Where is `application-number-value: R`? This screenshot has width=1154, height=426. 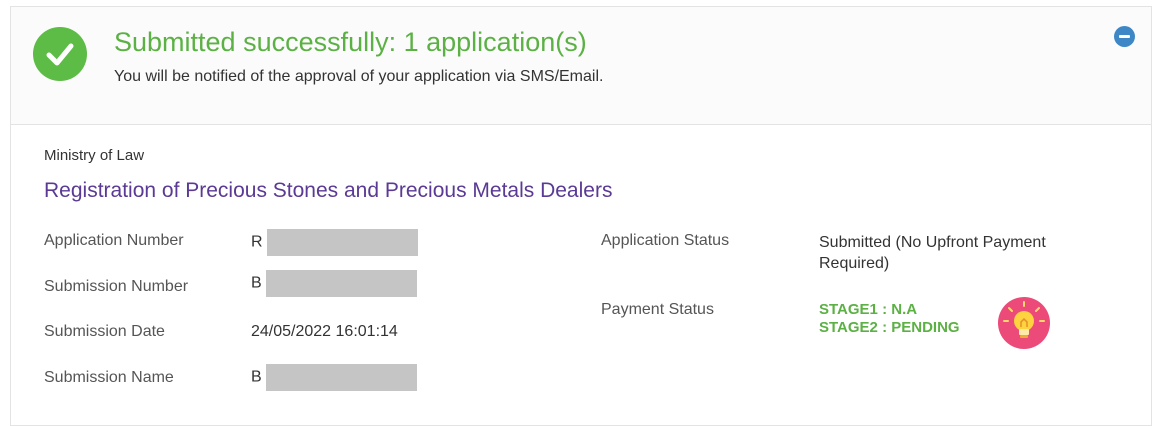
application-number-value: R is located at coordinates (334, 242).